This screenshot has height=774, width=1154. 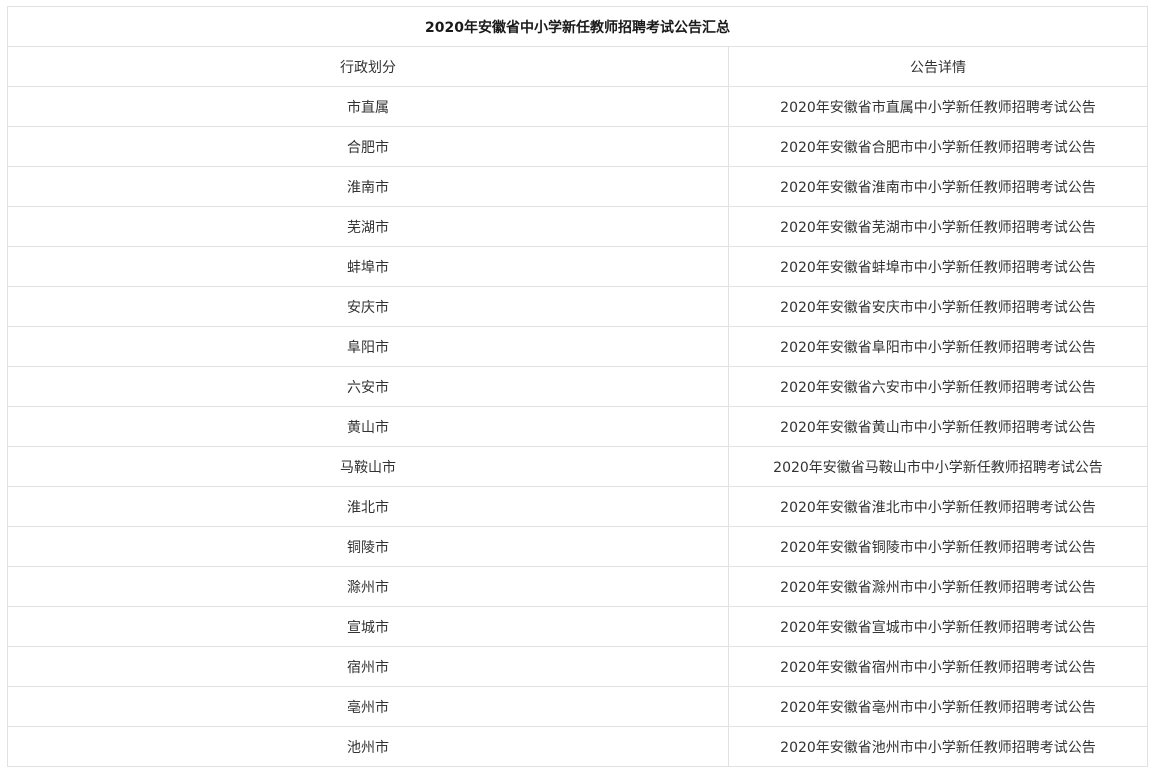 I want to click on notice-cell: 2020年安徽省安庆市中小学新任教师招聘考试公告, so click(x=938, y=306).